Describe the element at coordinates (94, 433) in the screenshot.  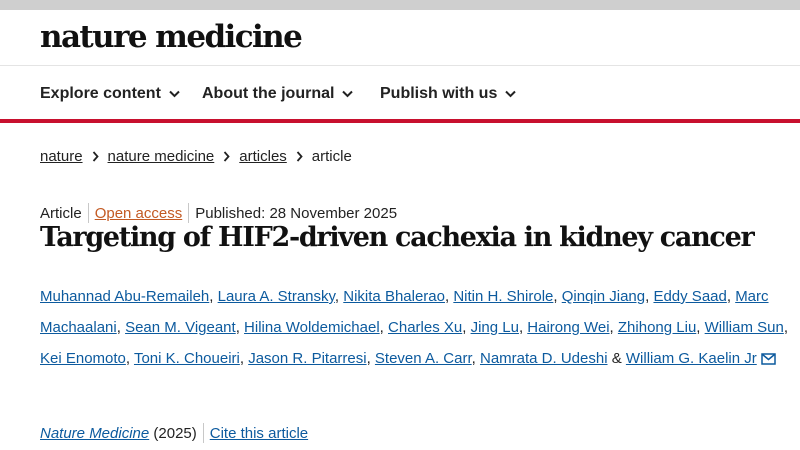
I see `journal-link: Nature Medicine` at that location.